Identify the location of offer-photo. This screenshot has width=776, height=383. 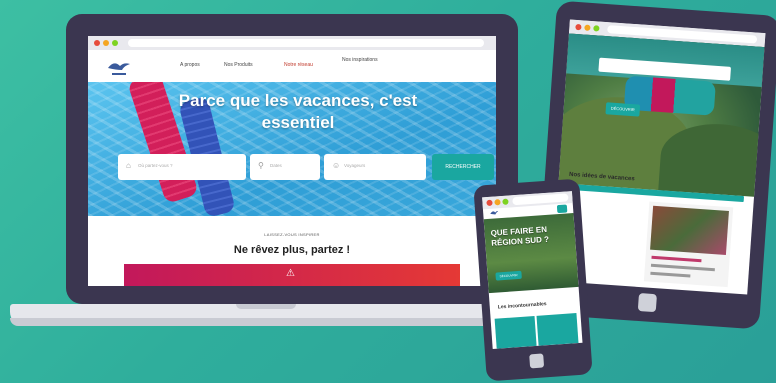
(689, 230).